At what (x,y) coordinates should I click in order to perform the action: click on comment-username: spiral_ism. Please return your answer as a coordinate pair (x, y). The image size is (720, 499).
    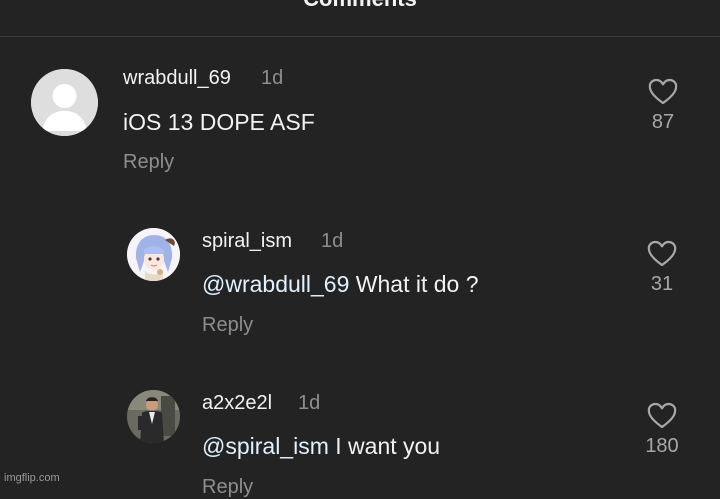
    Looking at the image, I should click on (247, 241).